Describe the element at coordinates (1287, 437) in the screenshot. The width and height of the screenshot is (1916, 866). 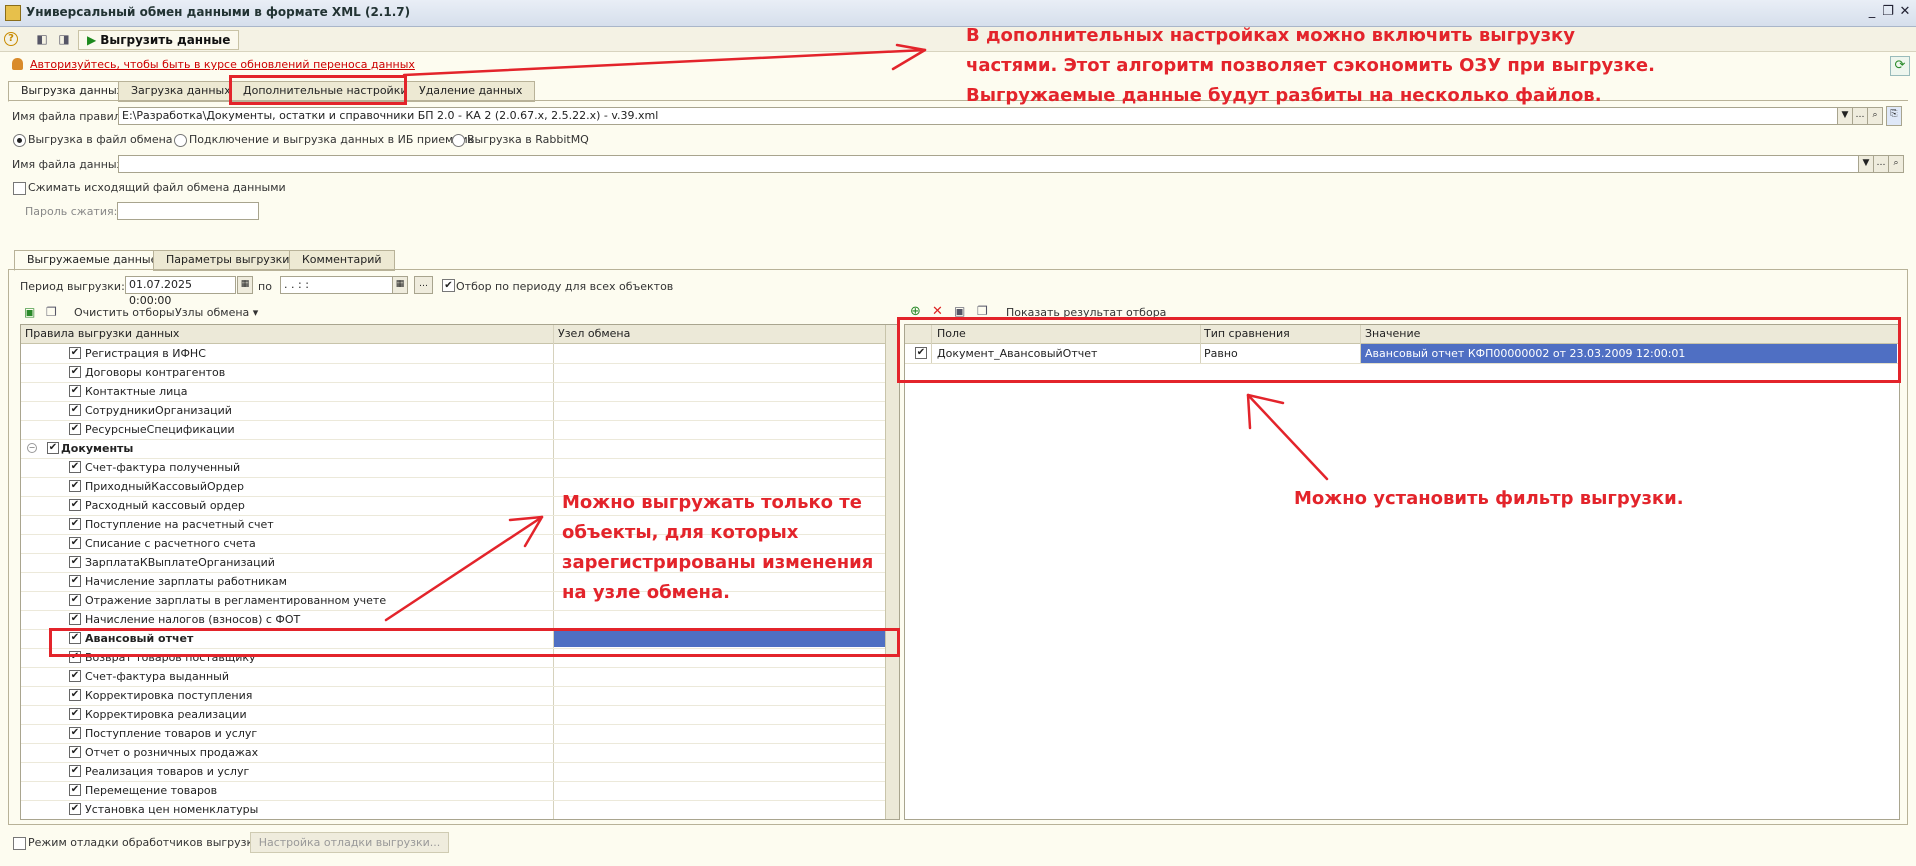
I see `arrow-to-filter` at that location.